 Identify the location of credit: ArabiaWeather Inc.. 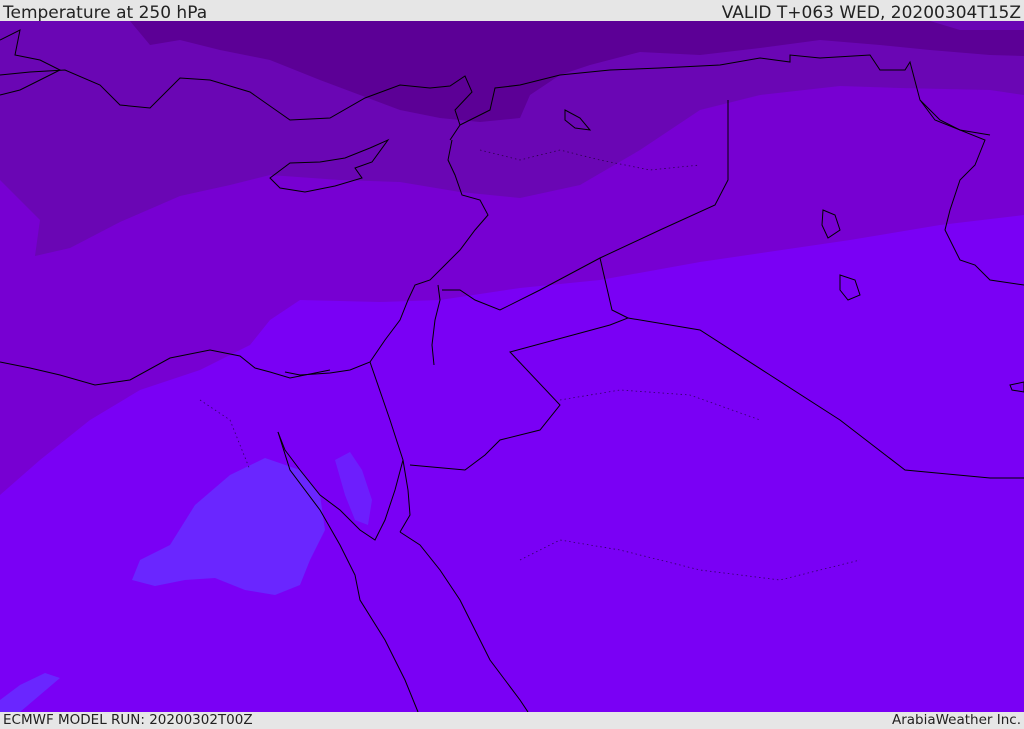
(956, 720).